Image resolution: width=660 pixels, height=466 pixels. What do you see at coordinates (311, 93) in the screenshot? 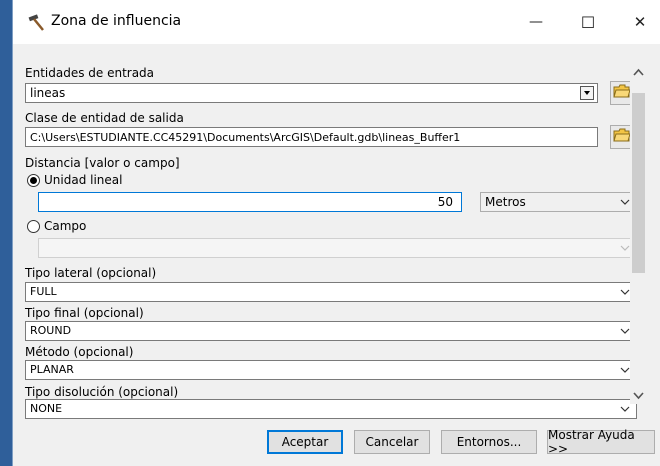
I see `input-features-field: lineas` at bounding box center [311, 93].